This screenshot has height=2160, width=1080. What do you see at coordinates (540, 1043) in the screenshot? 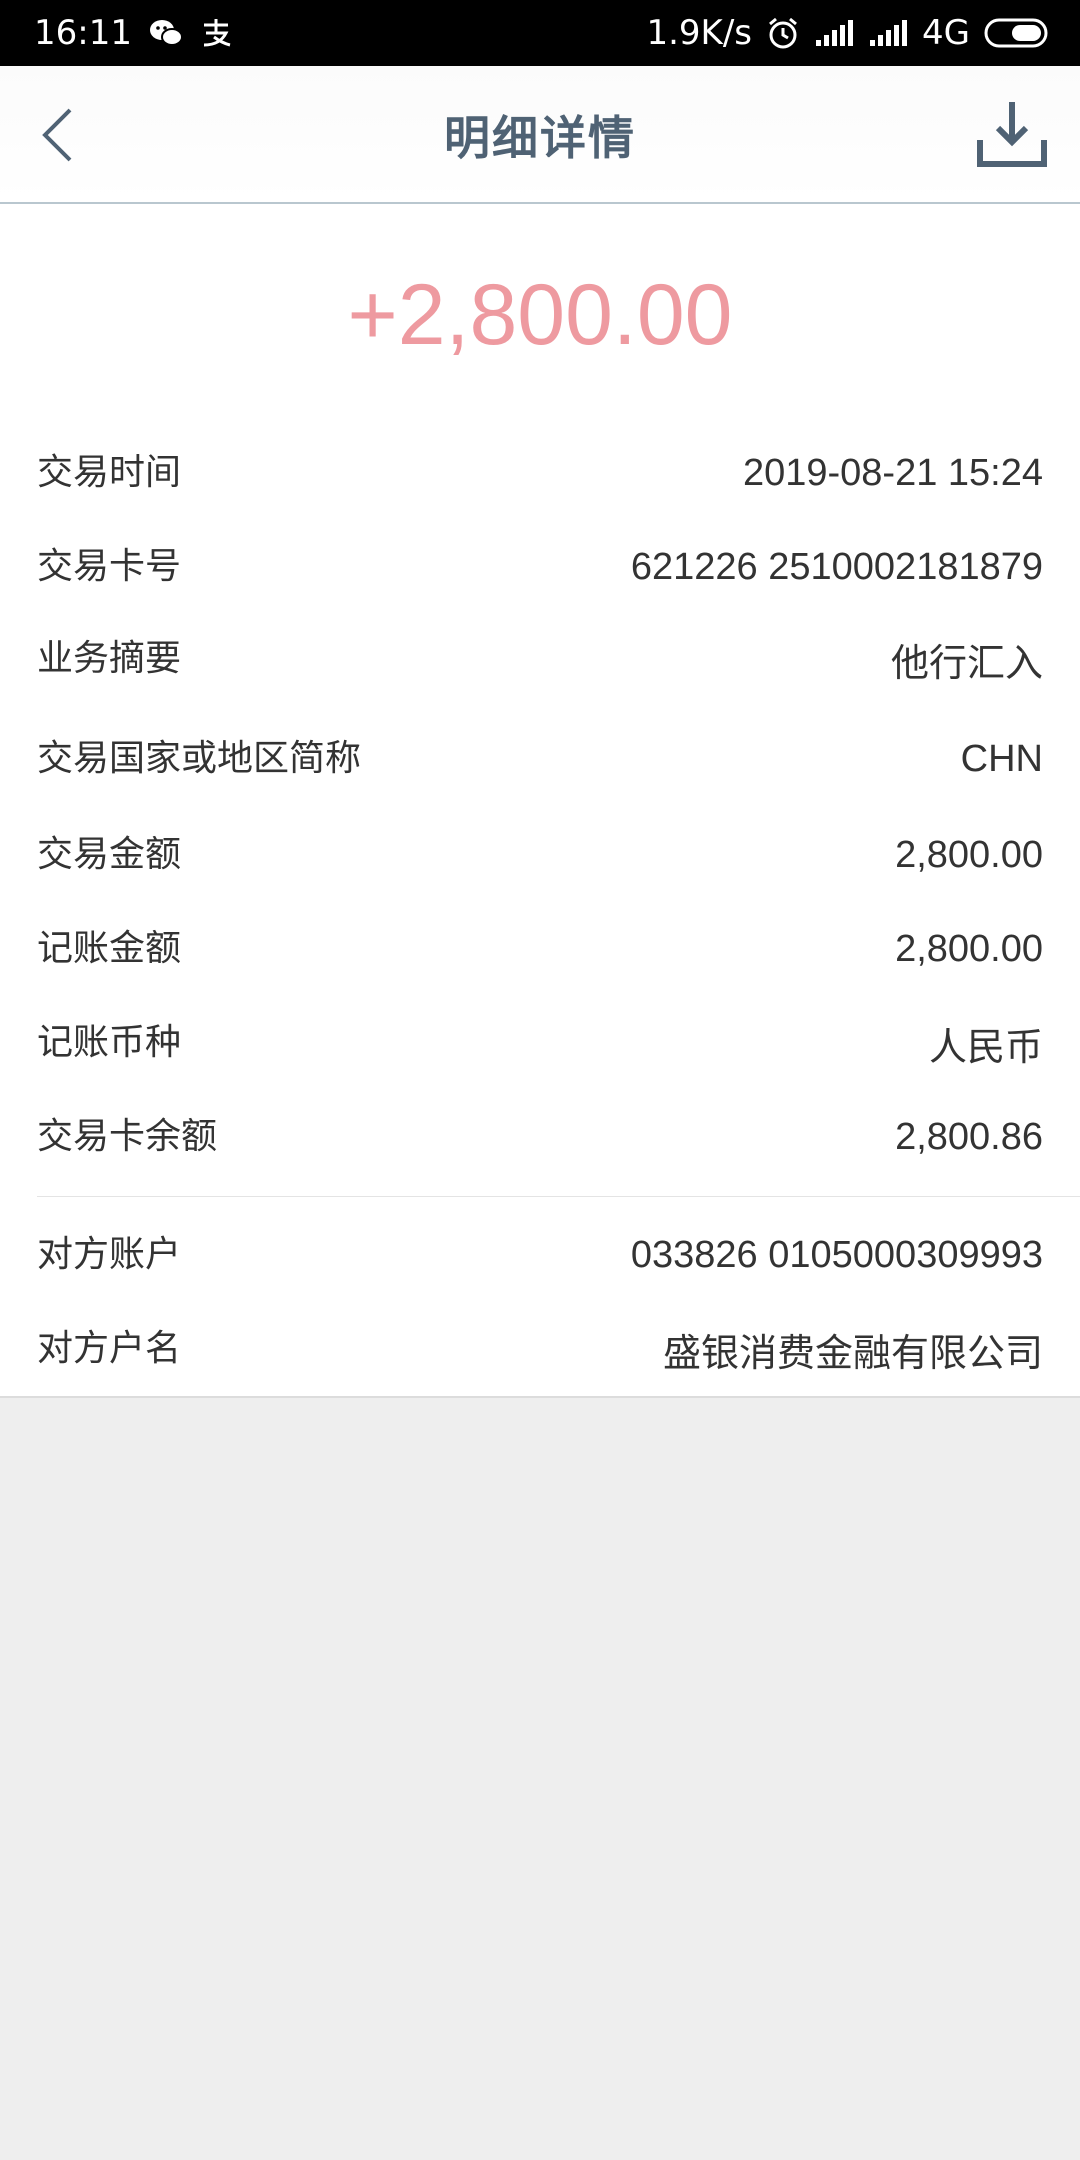
I see `detail-row-currency: 记账币种 人民币` at bounding box center [540, 1043].